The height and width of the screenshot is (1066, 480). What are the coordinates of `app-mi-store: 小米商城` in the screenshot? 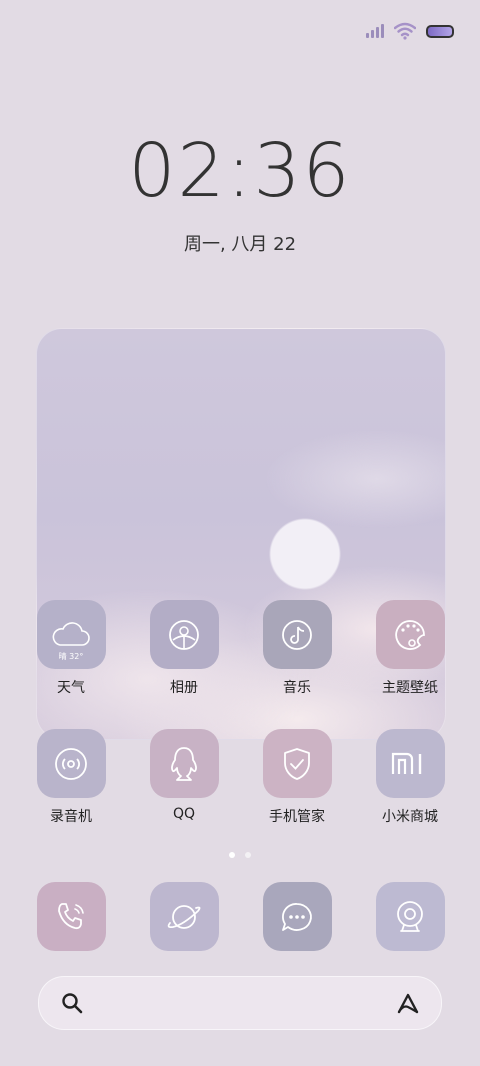 It's located at (410, 777).